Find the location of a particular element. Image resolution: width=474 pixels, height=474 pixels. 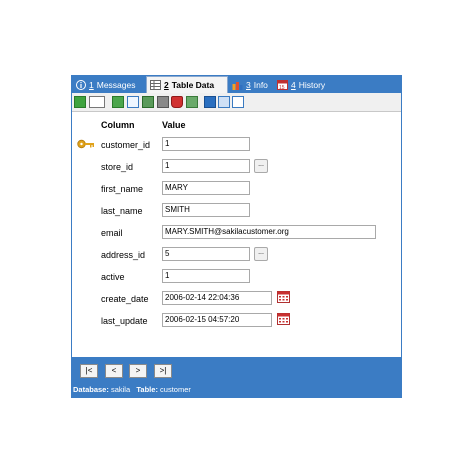

tab-label: Table Data is located at coordinates (193, 85).